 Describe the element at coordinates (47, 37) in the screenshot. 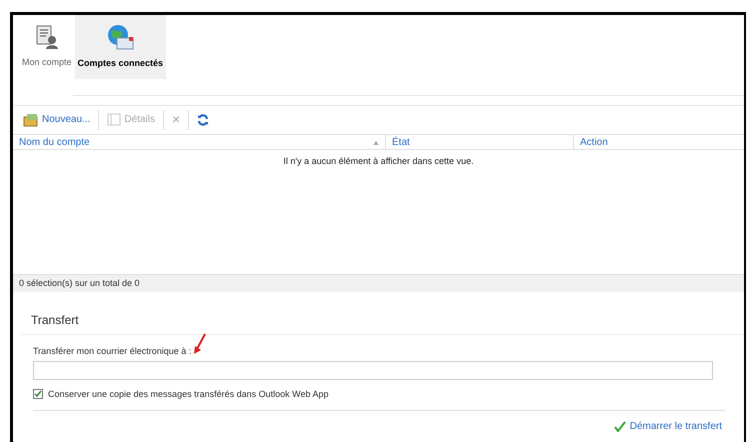

I see `document-person-icon` at that location.